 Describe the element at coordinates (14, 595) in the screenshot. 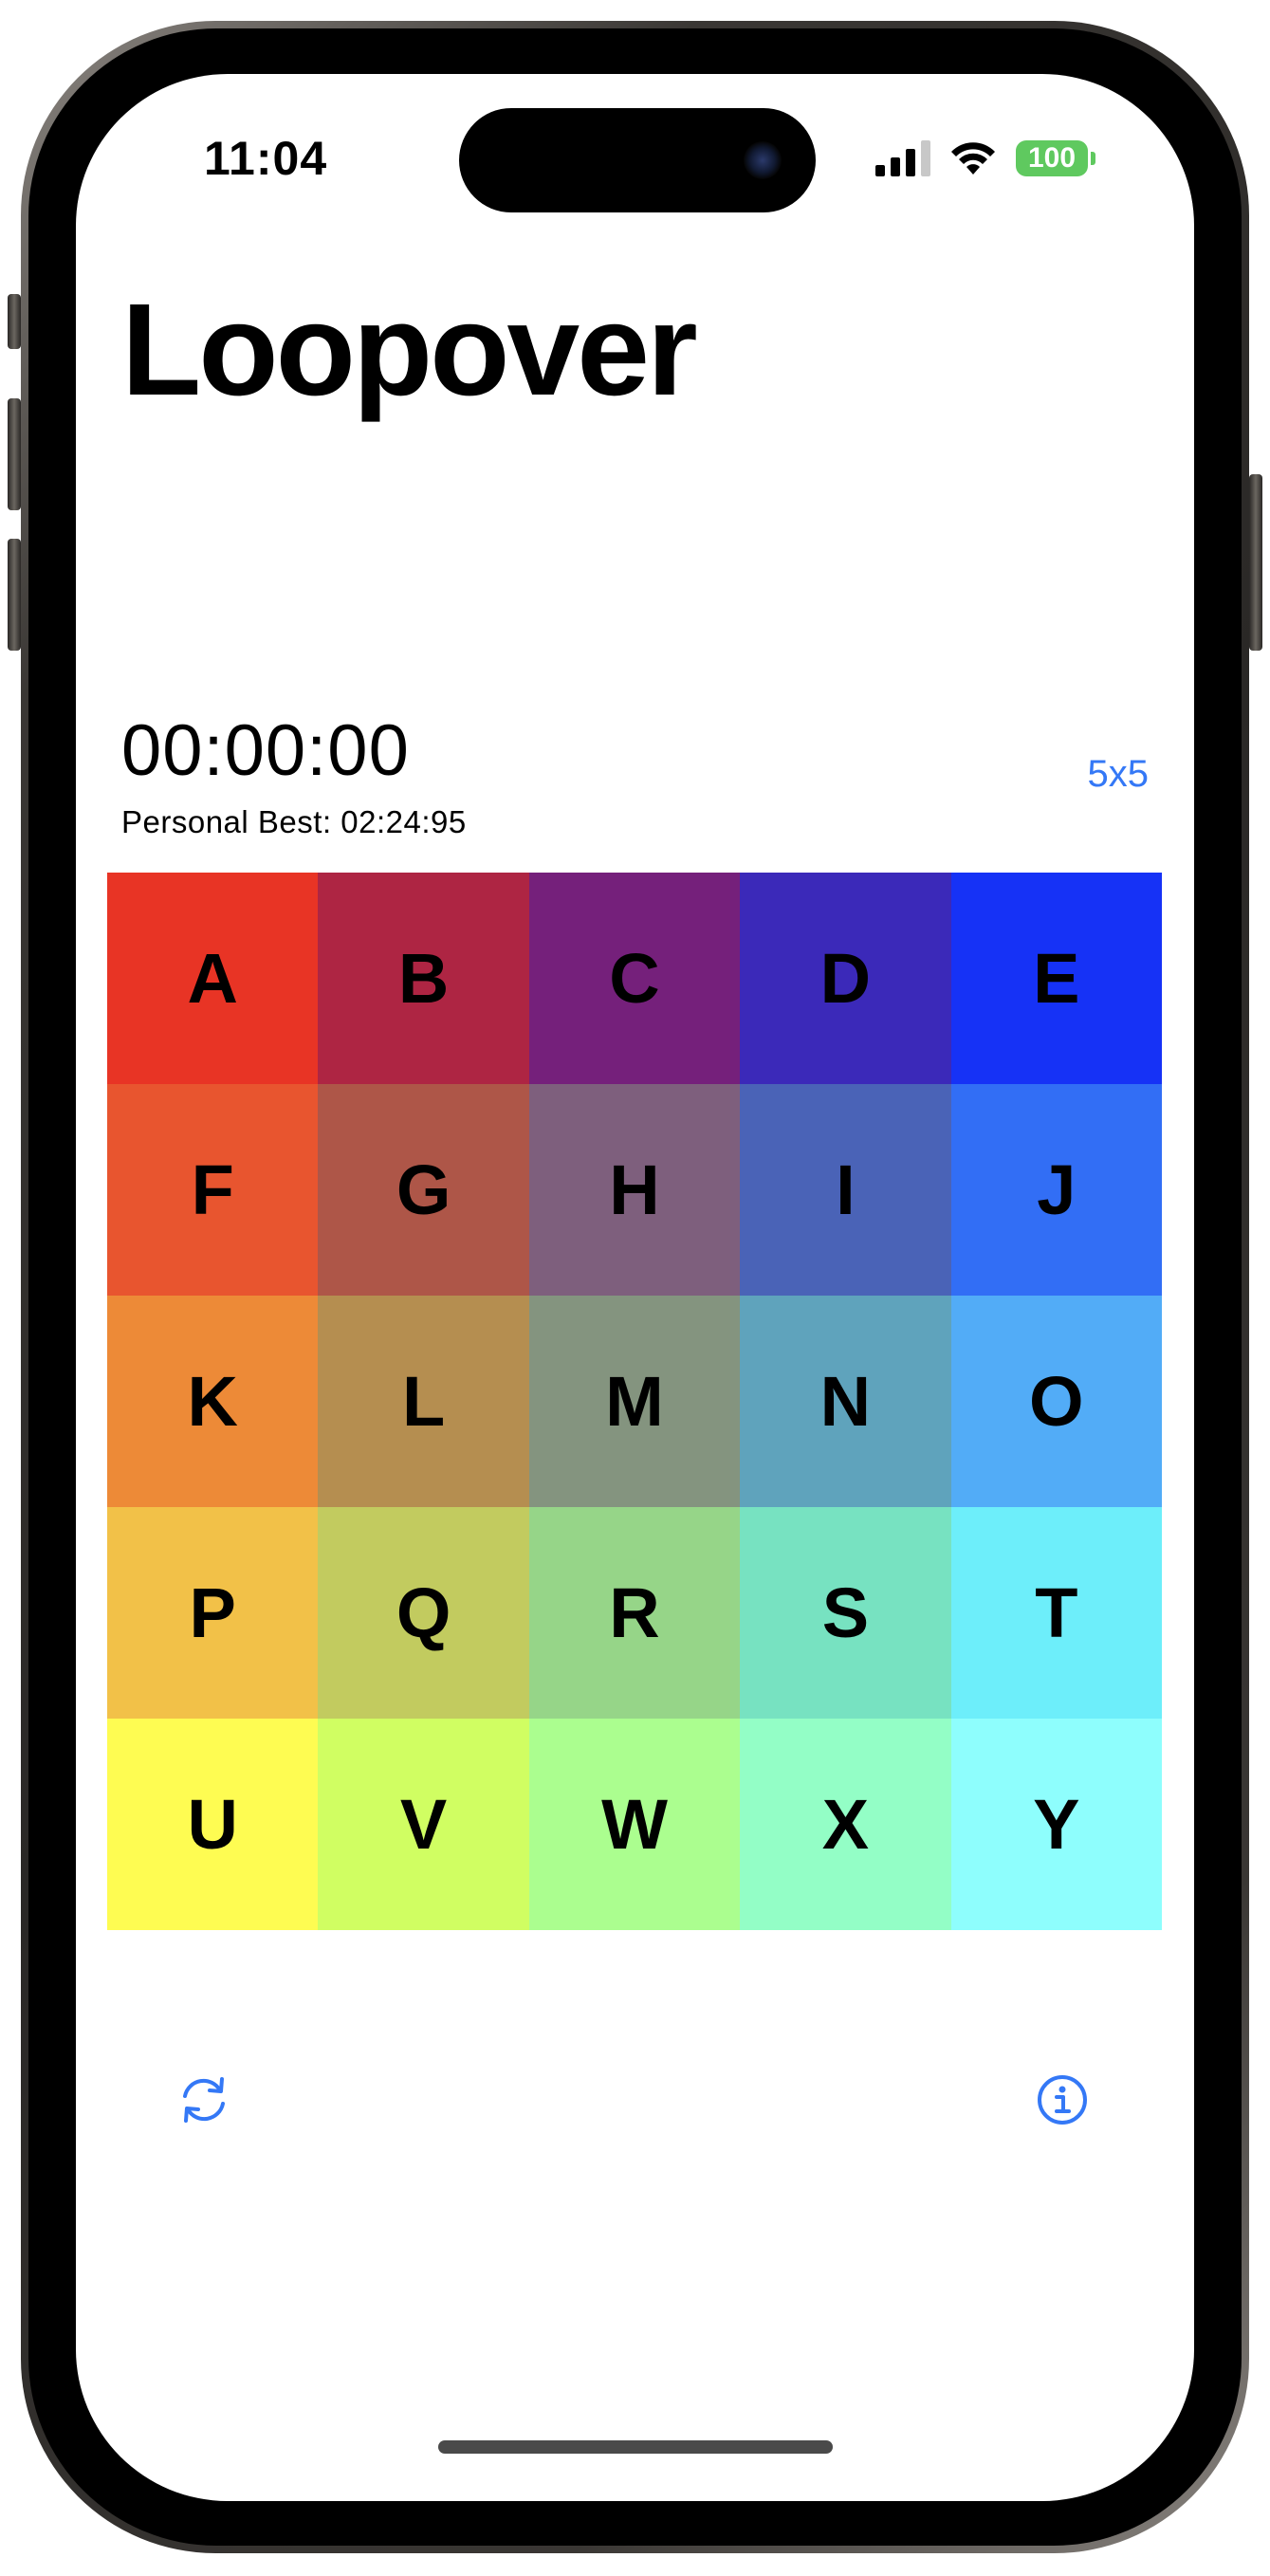

I see `volume-down-button` at that location.